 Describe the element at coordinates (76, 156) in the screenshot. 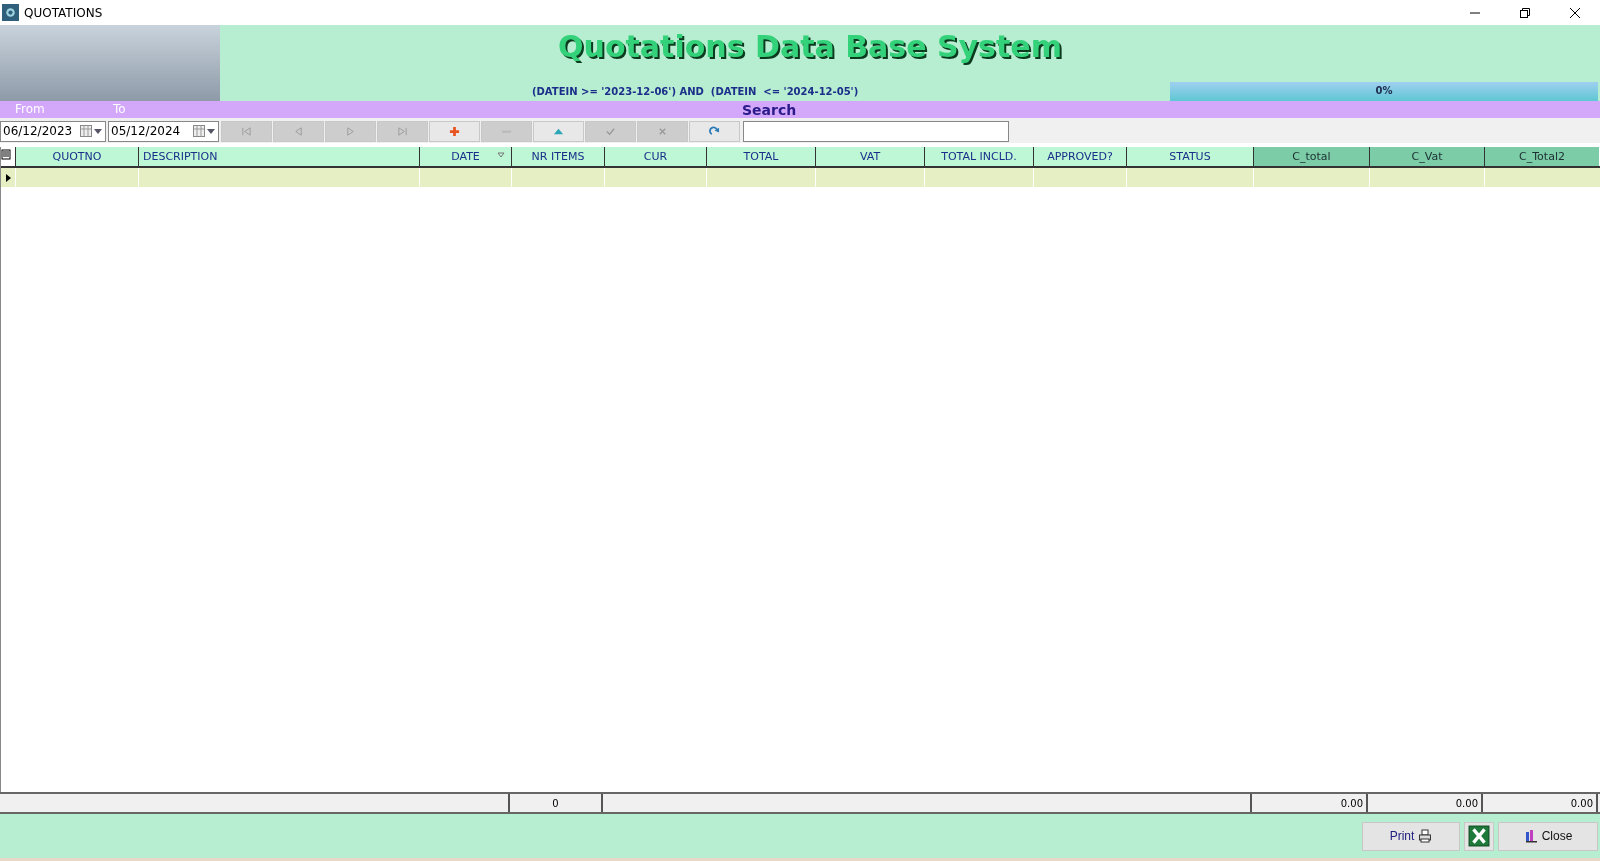

I see `column-header: QUOTNO` at that location.